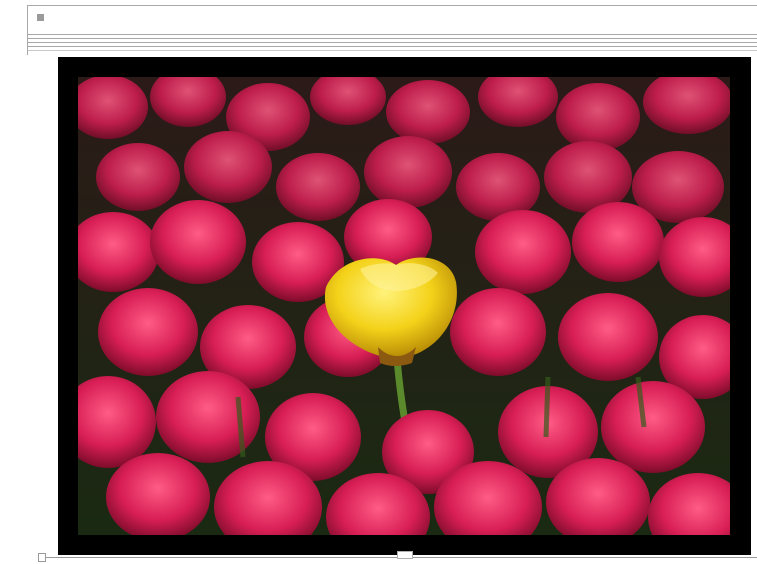 Image resolution: width=757 pixels, height=564 pixels. I want to click on top-toolbar, so click(392, 30).